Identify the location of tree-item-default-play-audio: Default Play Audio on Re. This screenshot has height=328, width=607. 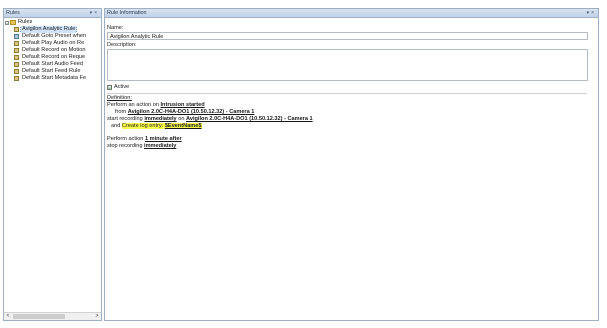
(57, 43).